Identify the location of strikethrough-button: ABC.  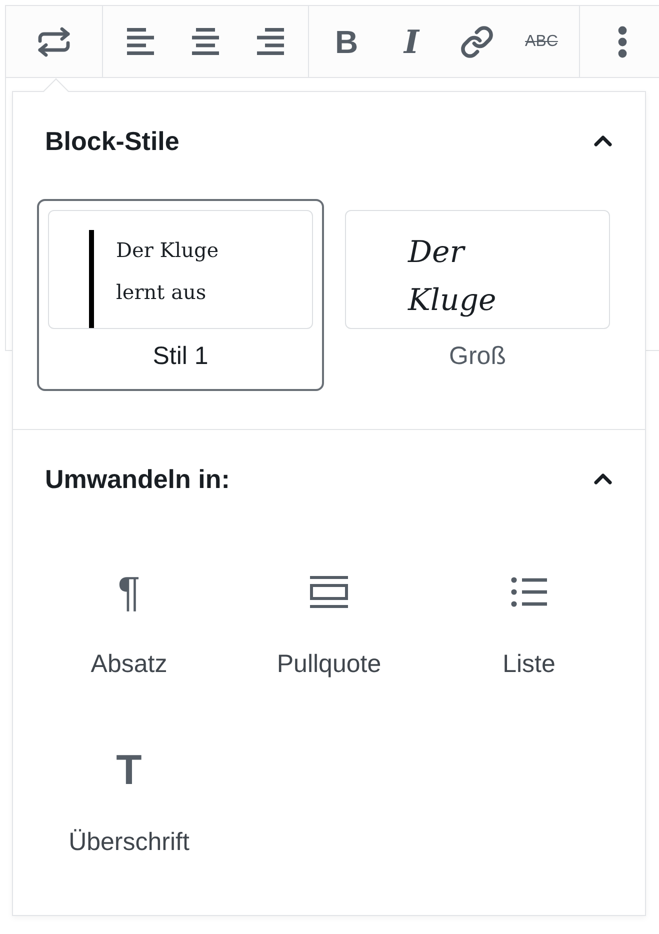
(541, 41).